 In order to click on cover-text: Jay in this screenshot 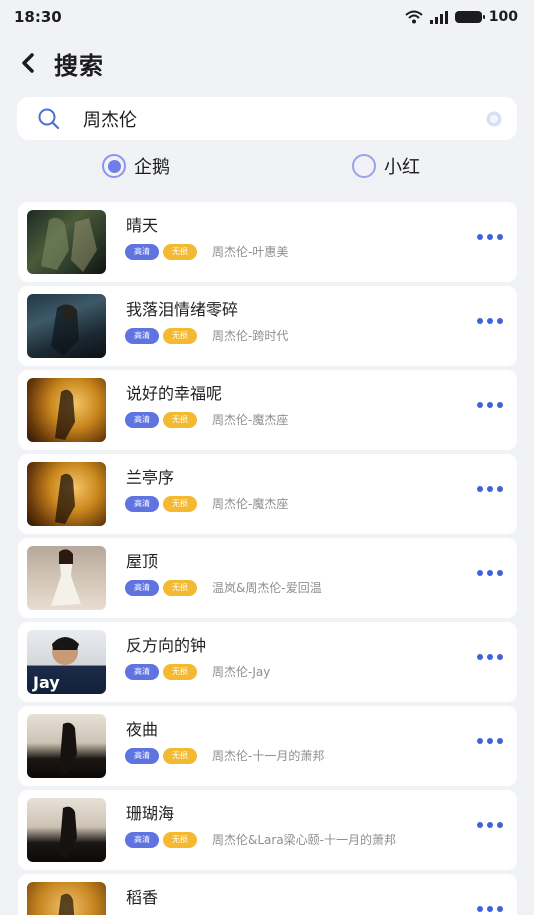, I will do `click(46, 682)`.